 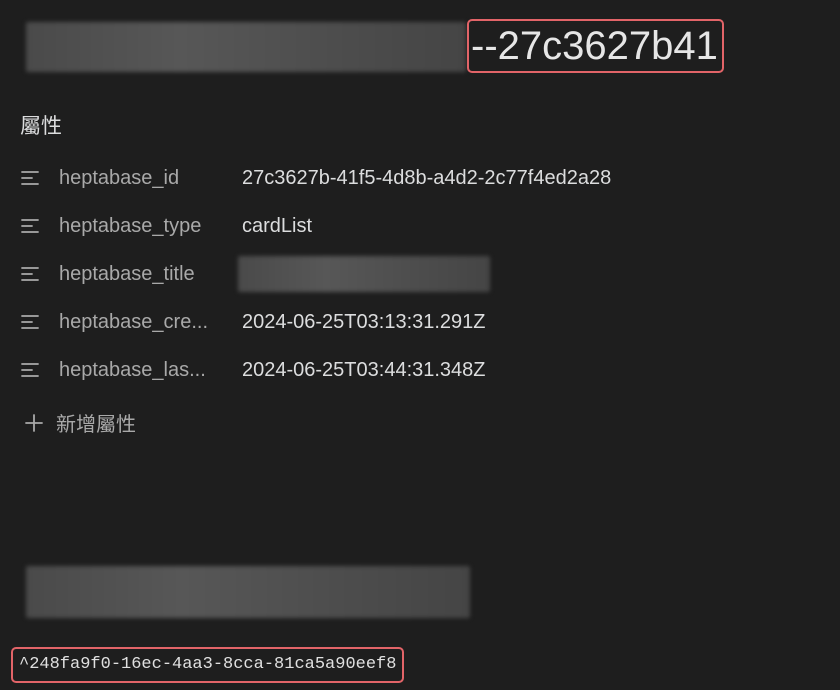 What do you see at coordinates (96, 425) in the screenshot?
I see `add-property-label: 新增屬性` at bounding box center [96, 425].